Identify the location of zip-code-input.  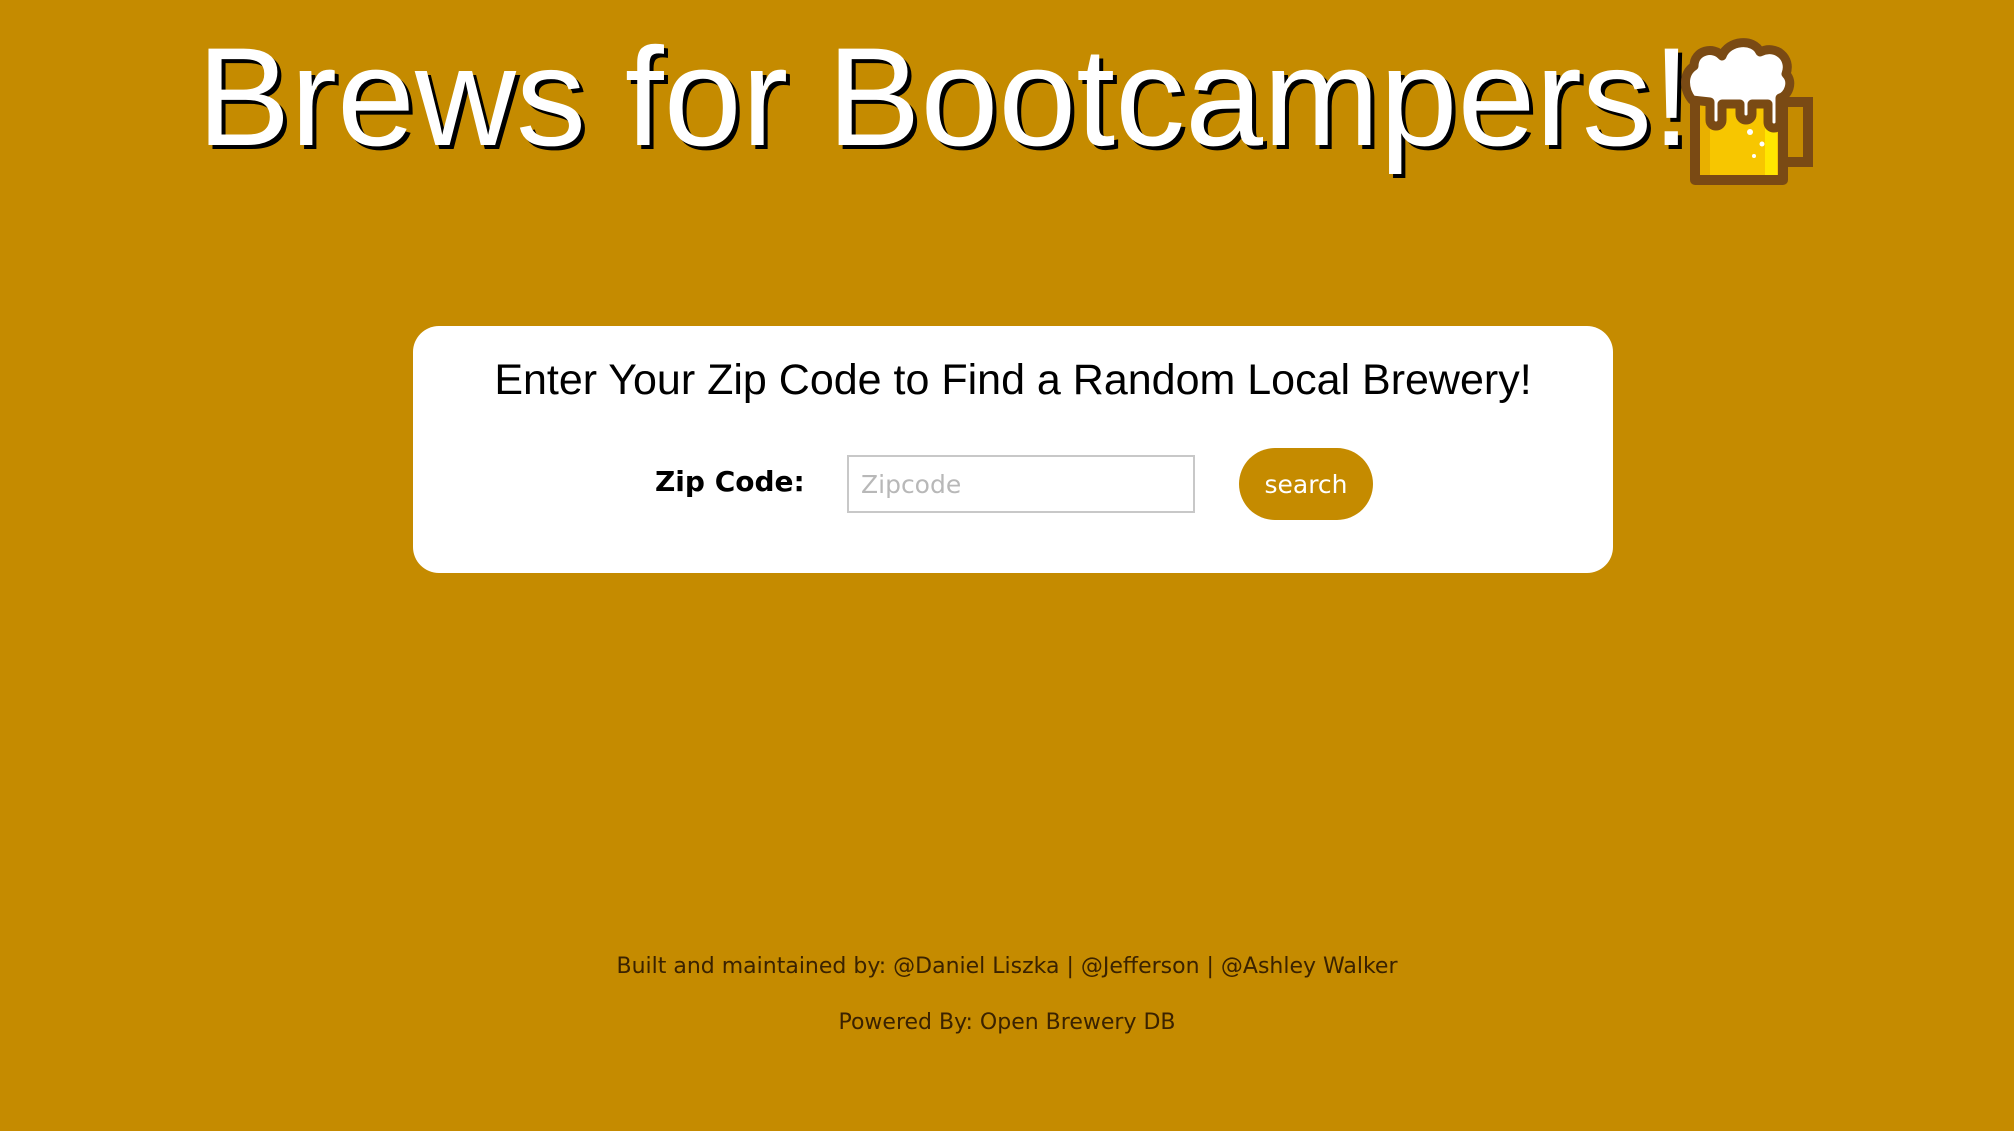
(1021, 484).